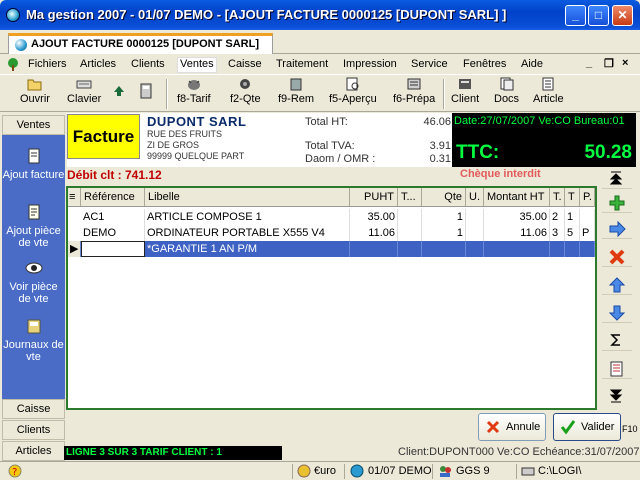 This screenshot has width=640, height=480. Describe the element at coordinates (33, 282) in the screenshot. I see `sidebar-item-voir-piece: Voir pièce de vte` at that location.